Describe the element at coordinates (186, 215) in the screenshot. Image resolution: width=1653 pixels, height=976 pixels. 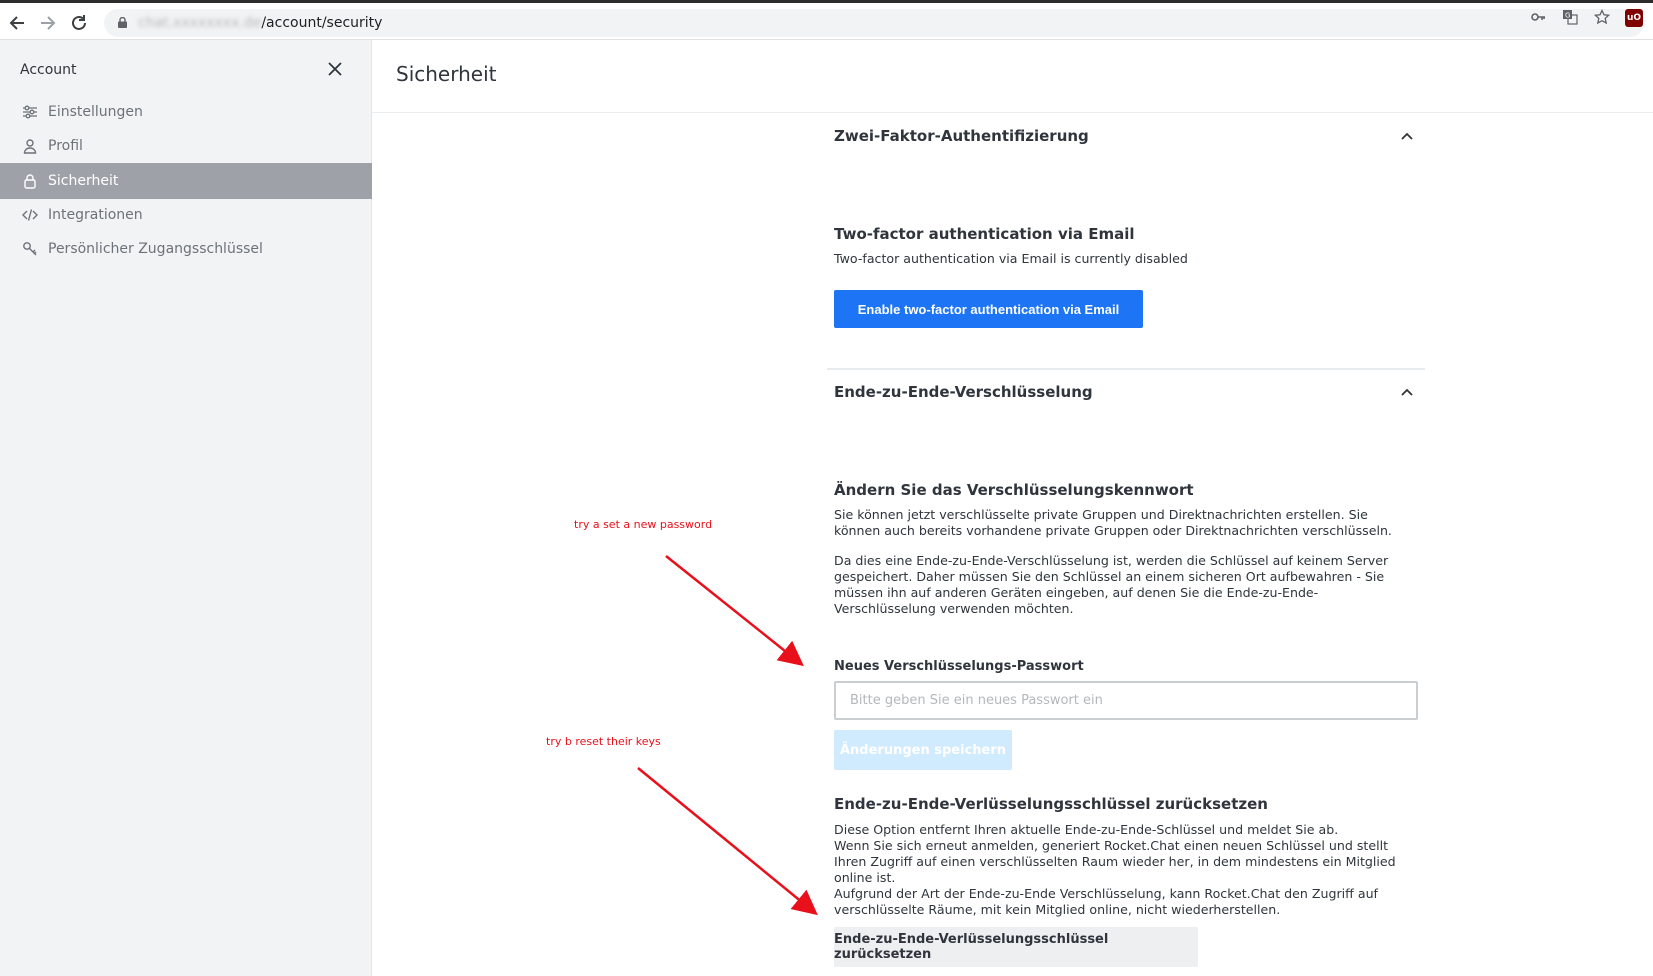
I see `sidebar-item-integrationen: Integrationen` at that location.